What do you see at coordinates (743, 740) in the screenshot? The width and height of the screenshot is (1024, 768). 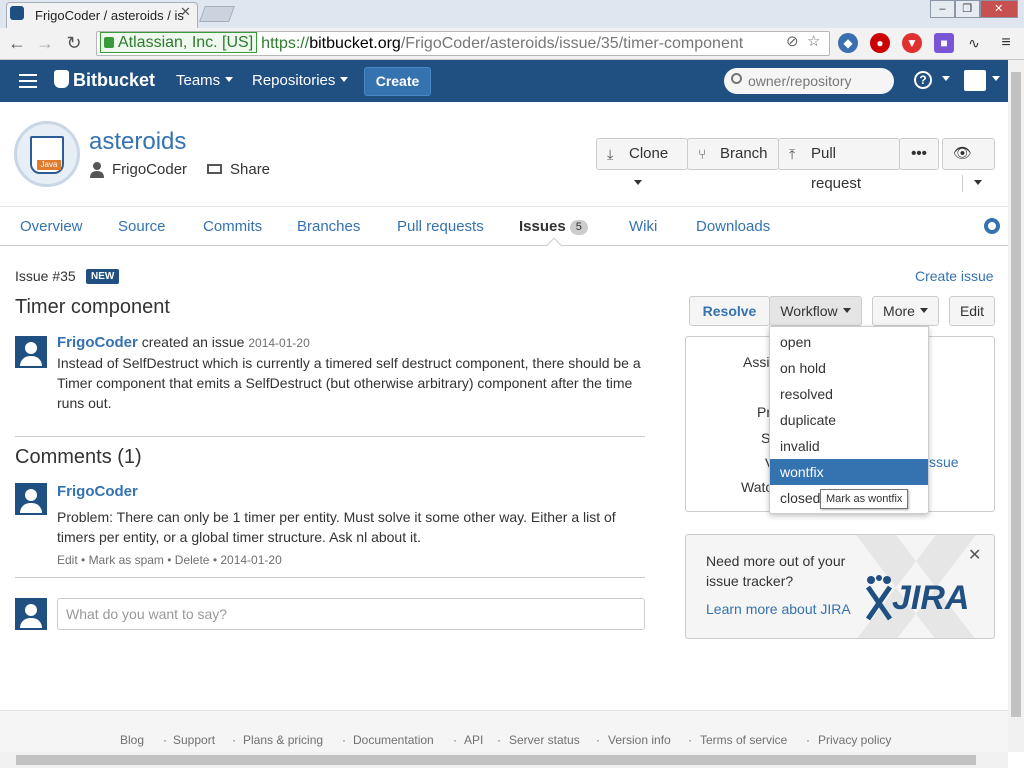 I see `footer-link-terms: Terms of service` at bounding box center [743, 740].